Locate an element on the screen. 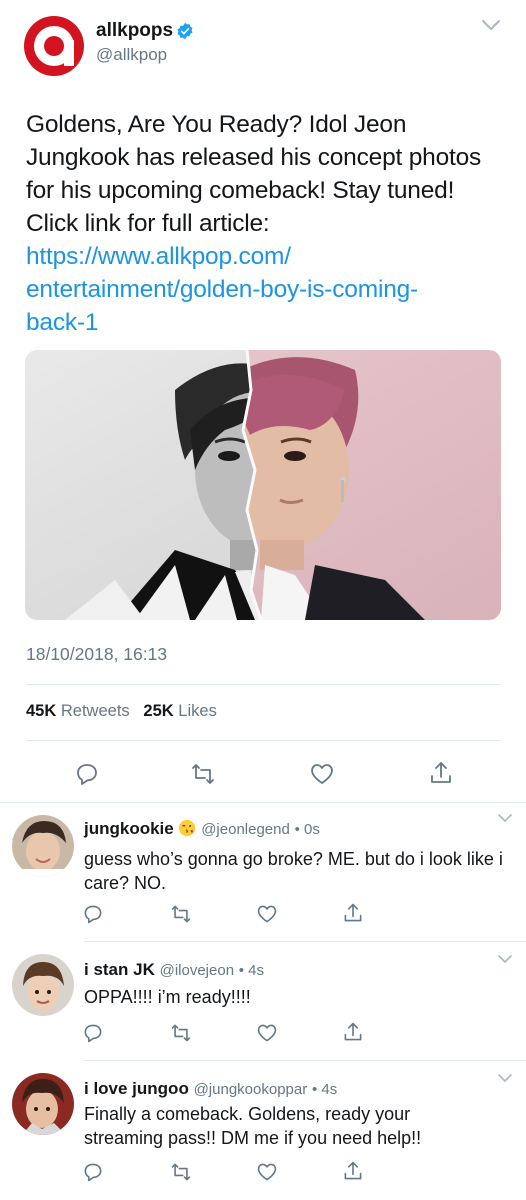  likes-label: Likes is located at coordinates (197, 711).